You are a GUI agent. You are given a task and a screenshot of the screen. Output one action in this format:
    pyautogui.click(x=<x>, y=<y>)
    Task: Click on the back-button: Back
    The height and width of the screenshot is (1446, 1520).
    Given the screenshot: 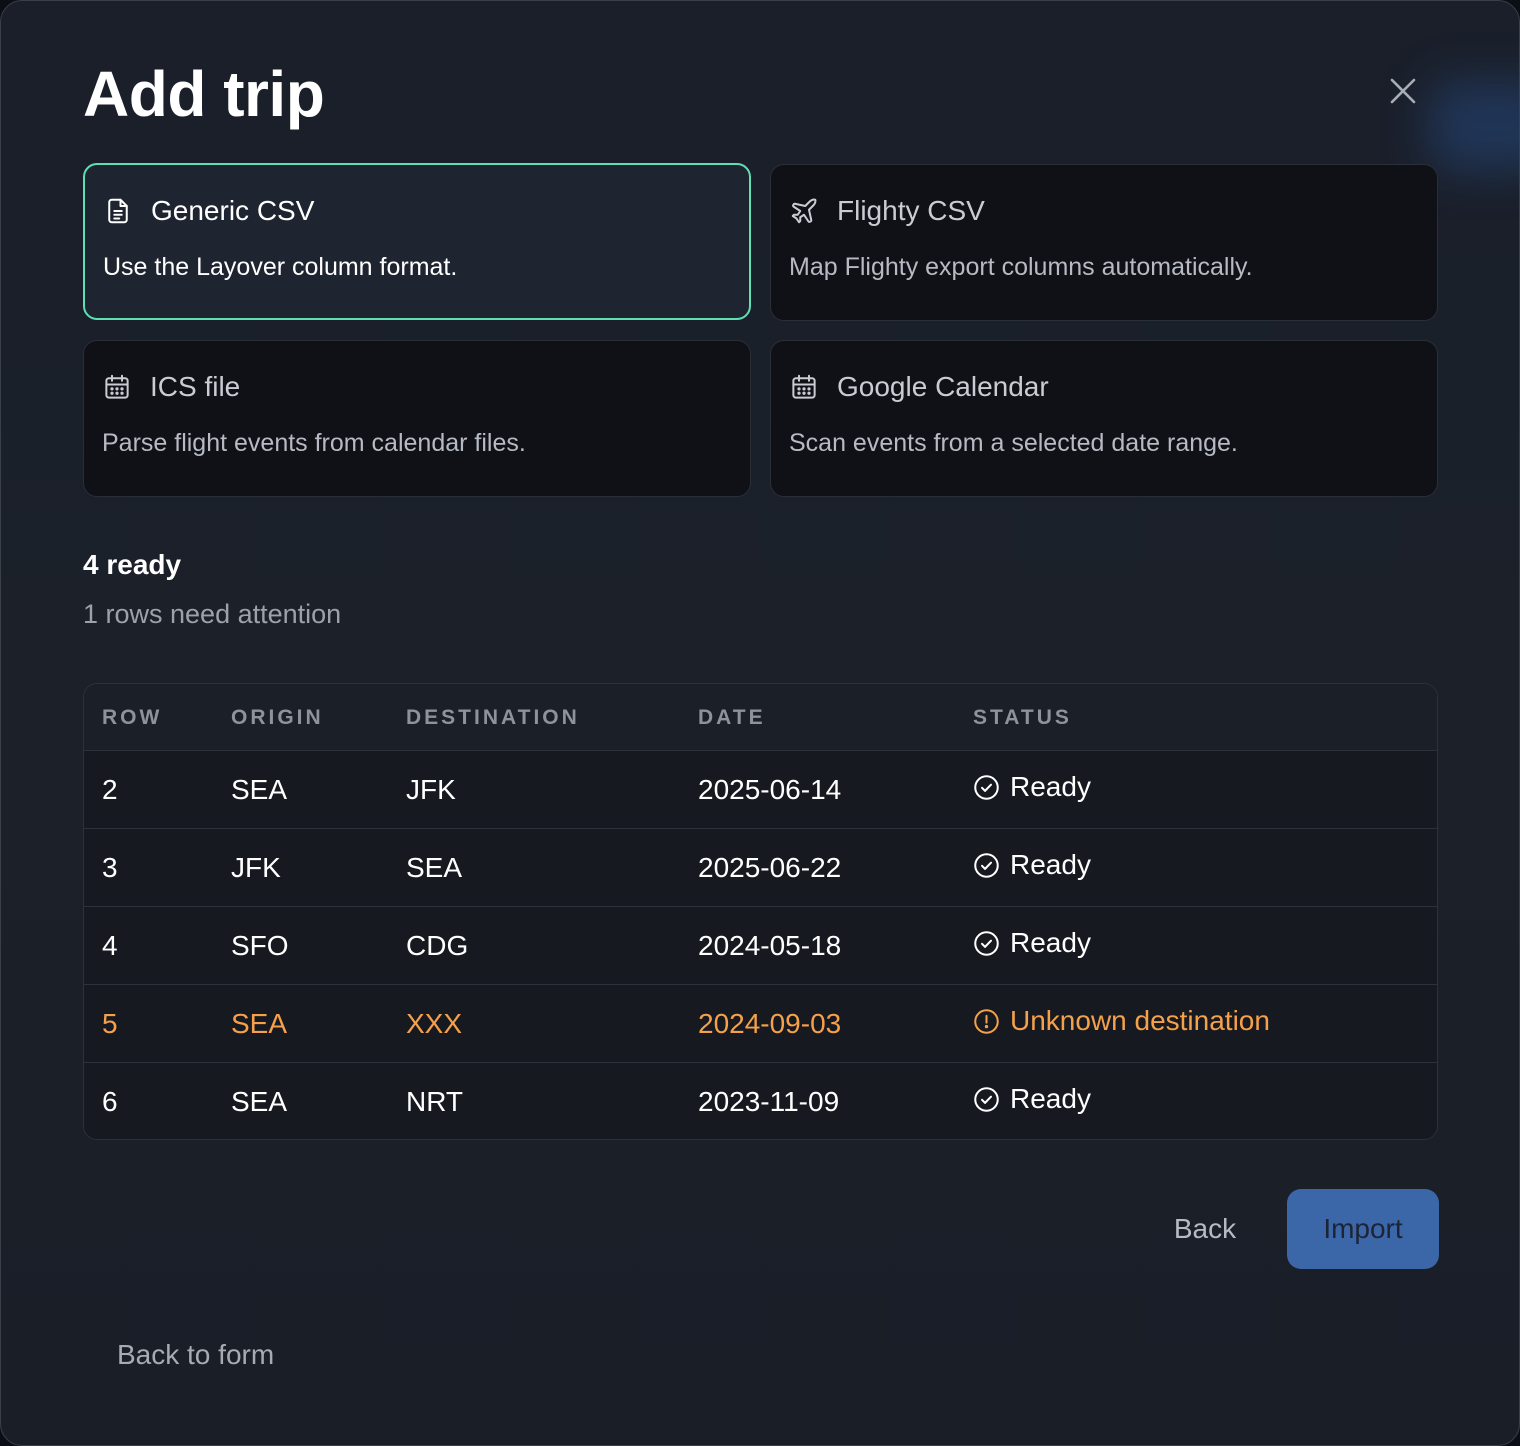 What is the action you would take?
    pyautogui.click(x=1205, y=1229)
    